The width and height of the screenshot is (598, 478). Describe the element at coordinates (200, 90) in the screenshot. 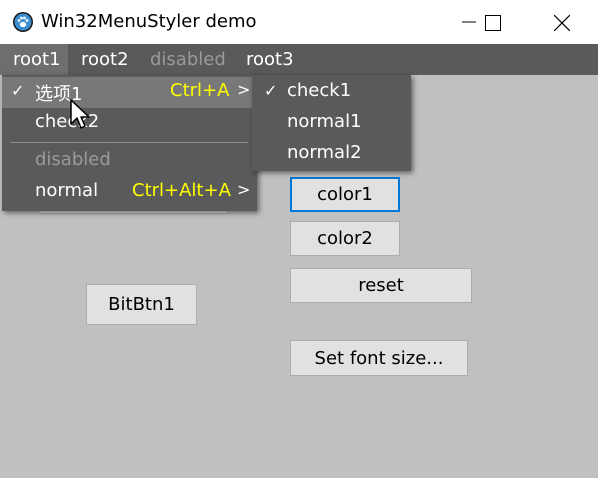

I see `menu-item-shortcut: Ctrl+A` at that location.